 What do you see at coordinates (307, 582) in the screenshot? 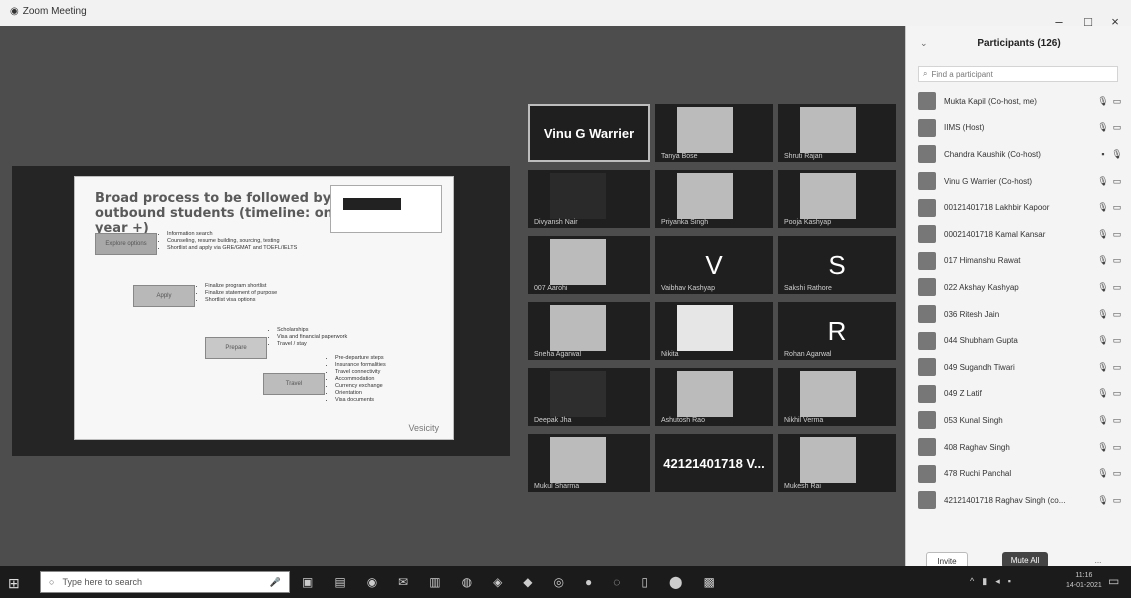
I see `task-view-icon: ▣` at bounding box center [307, 582].